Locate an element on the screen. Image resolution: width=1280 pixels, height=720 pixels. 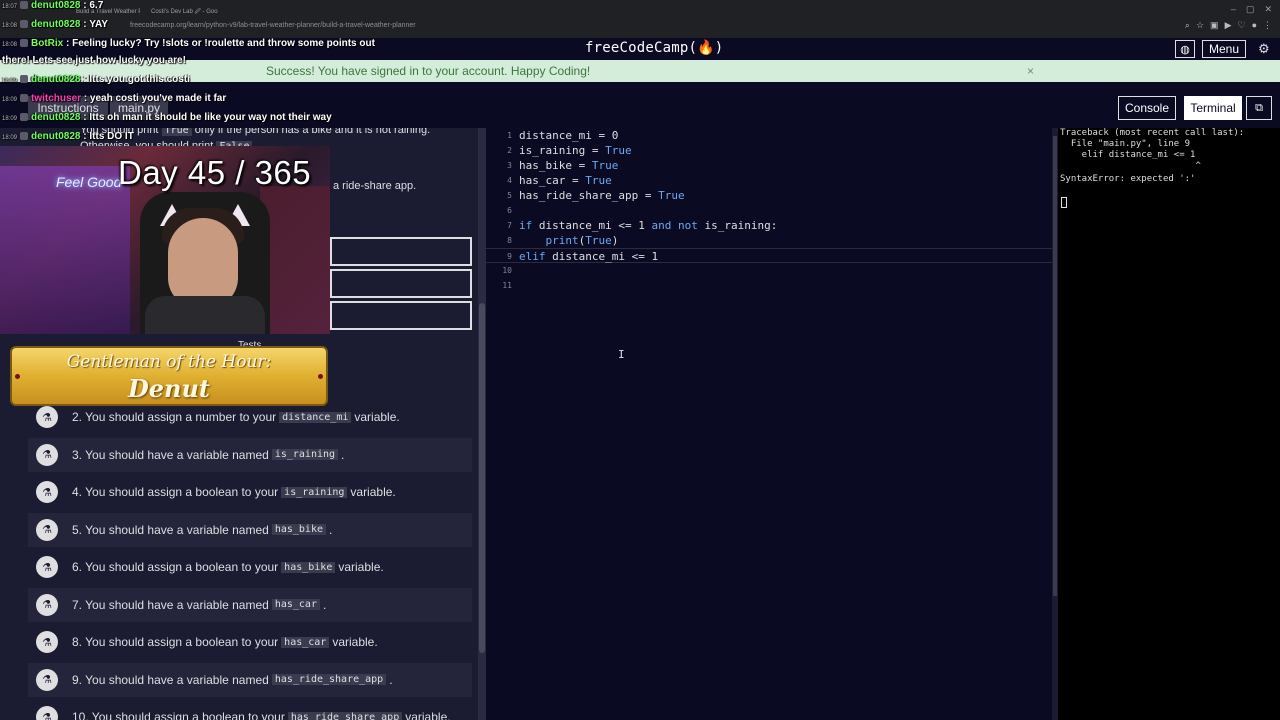
profile-icon: ● is located at coordinates (1254, 25).